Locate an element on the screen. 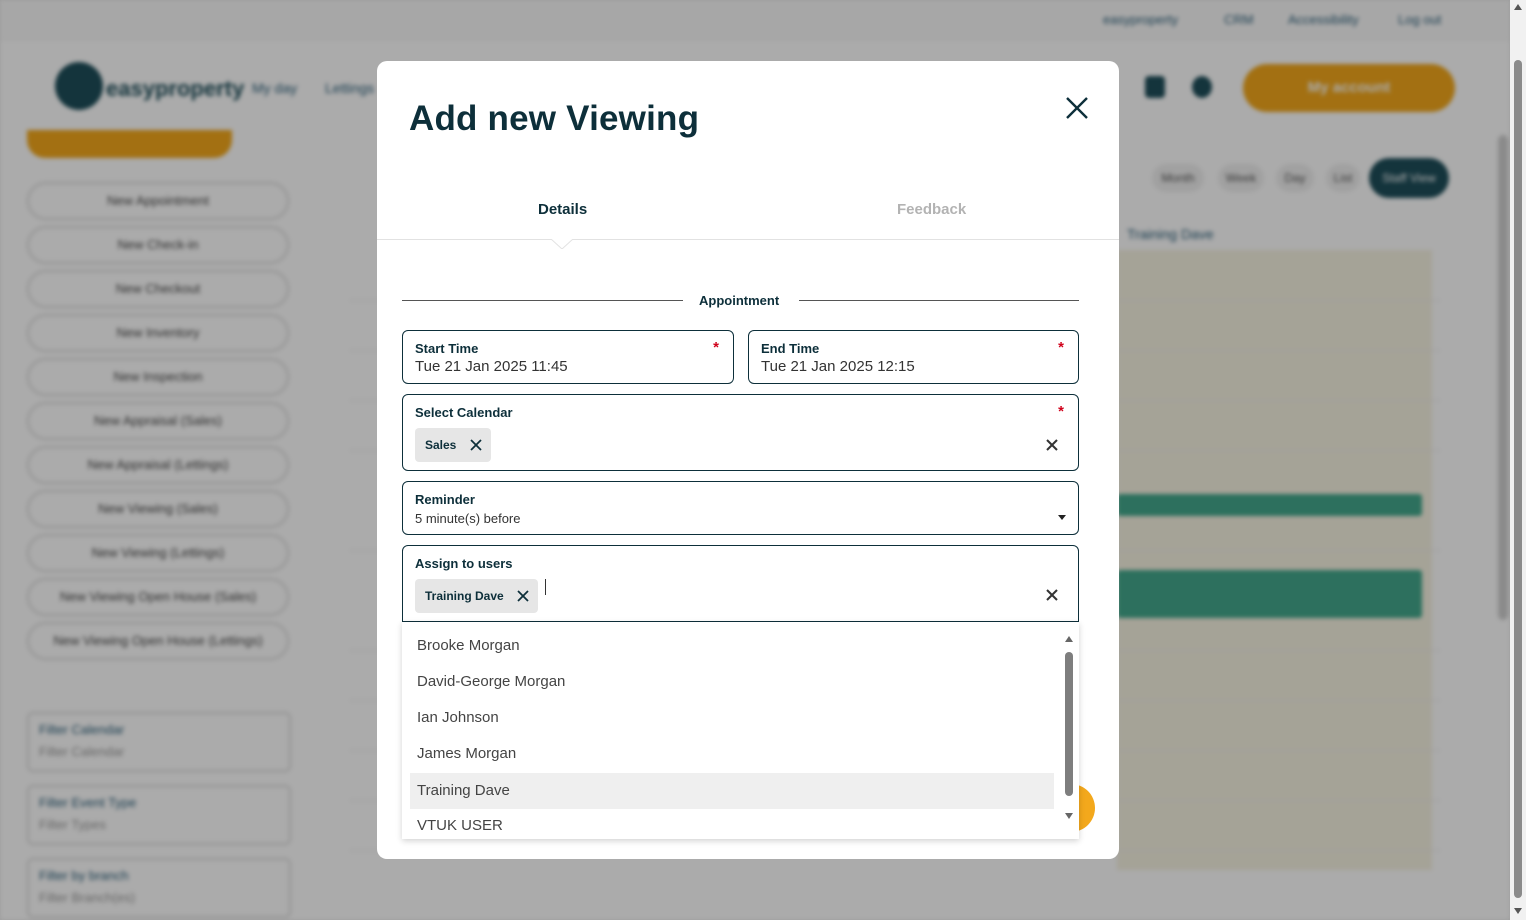 The image size is (1526, 920). list-item: VTUK USER is located at coordinates (732, 823).